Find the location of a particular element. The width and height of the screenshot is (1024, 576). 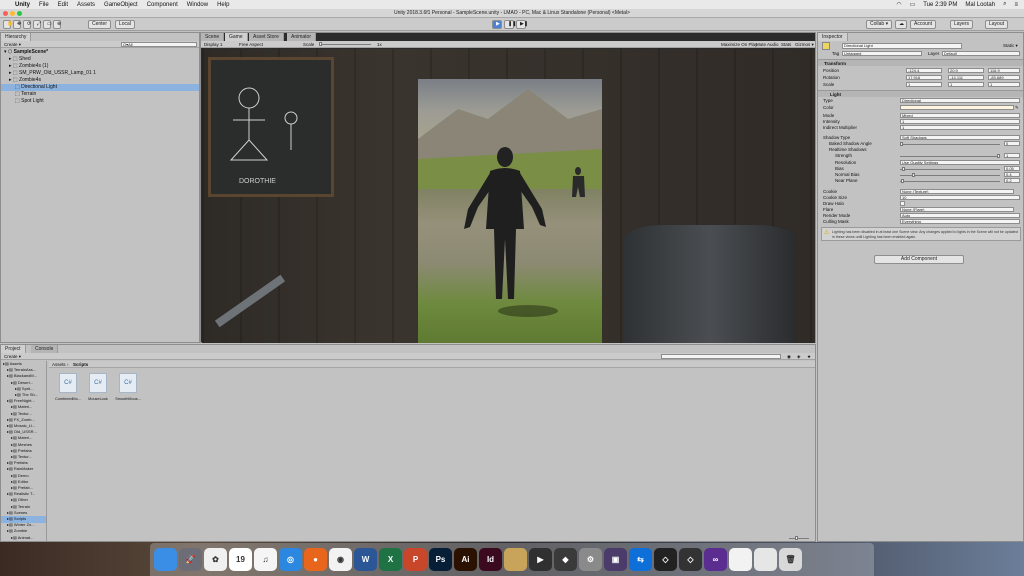

hierarchy-search-input: Q▾All is located at coordinates (159, 44).